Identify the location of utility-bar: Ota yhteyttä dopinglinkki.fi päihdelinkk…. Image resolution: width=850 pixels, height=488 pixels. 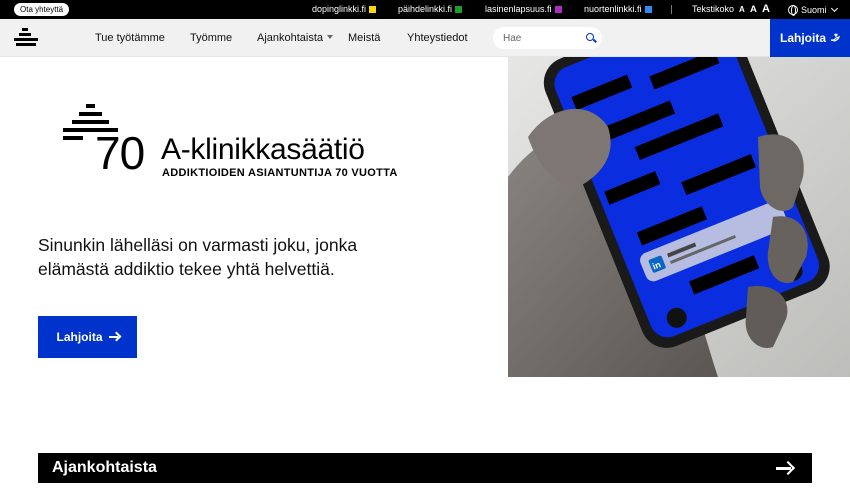
(425, 9).